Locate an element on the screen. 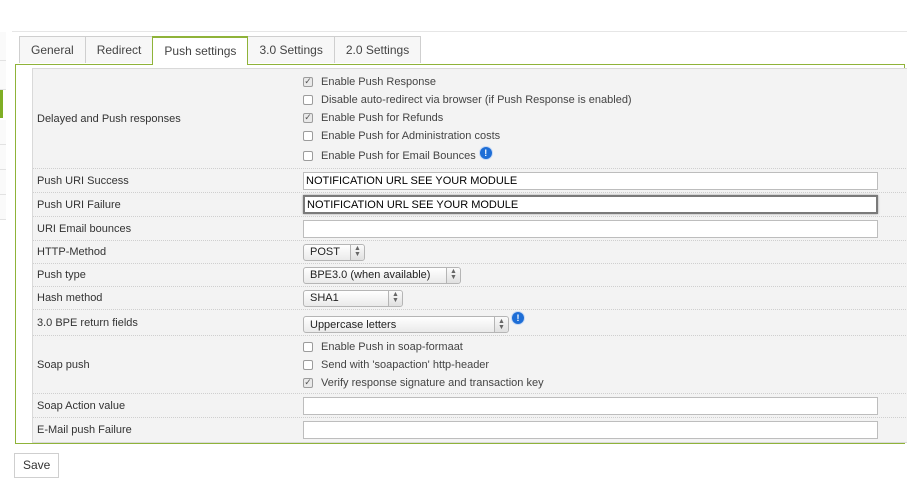  row-push-uri-failure: Push URI Failure is located at coordinates (470, 205).